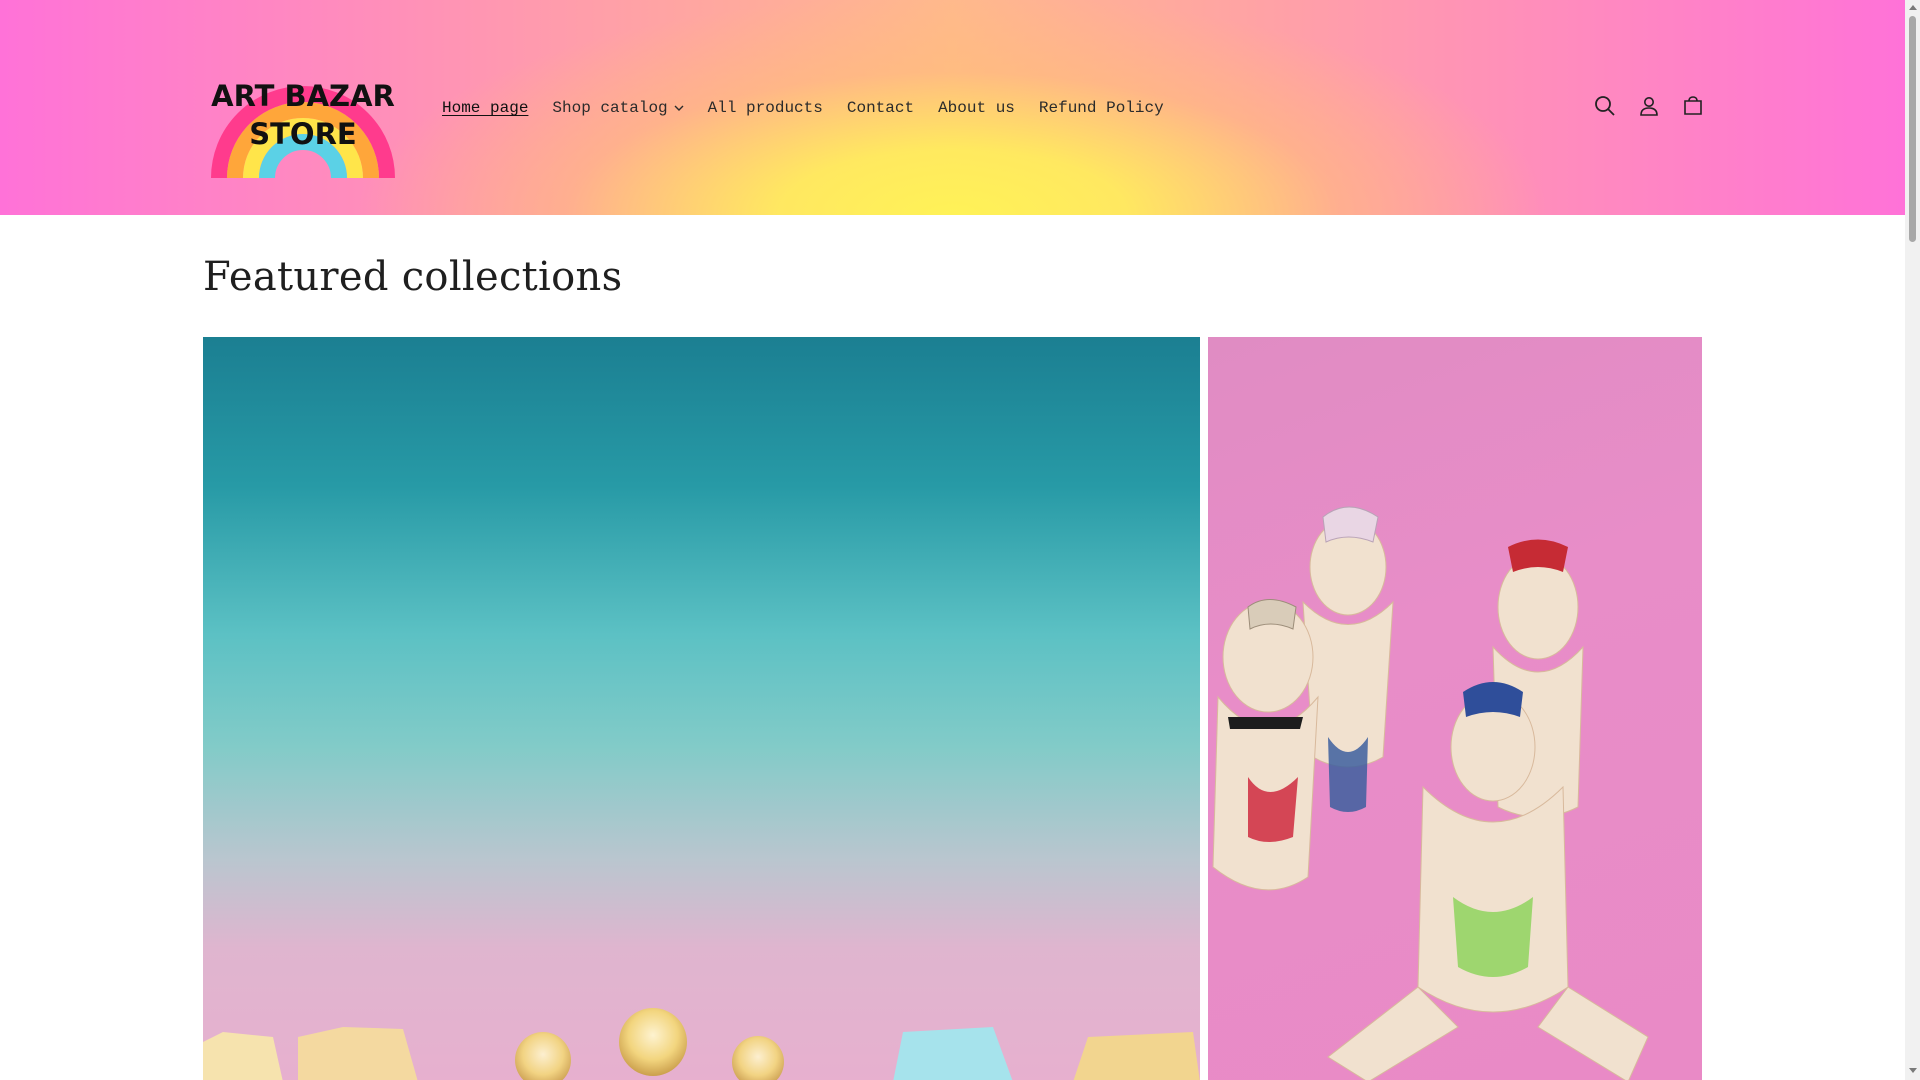 This screenshot has width=1920, height=1080. Describe the element at coordinates (303, 96) in the screenshot. I see `logo-text-line1: ART BAZAR` at that location.